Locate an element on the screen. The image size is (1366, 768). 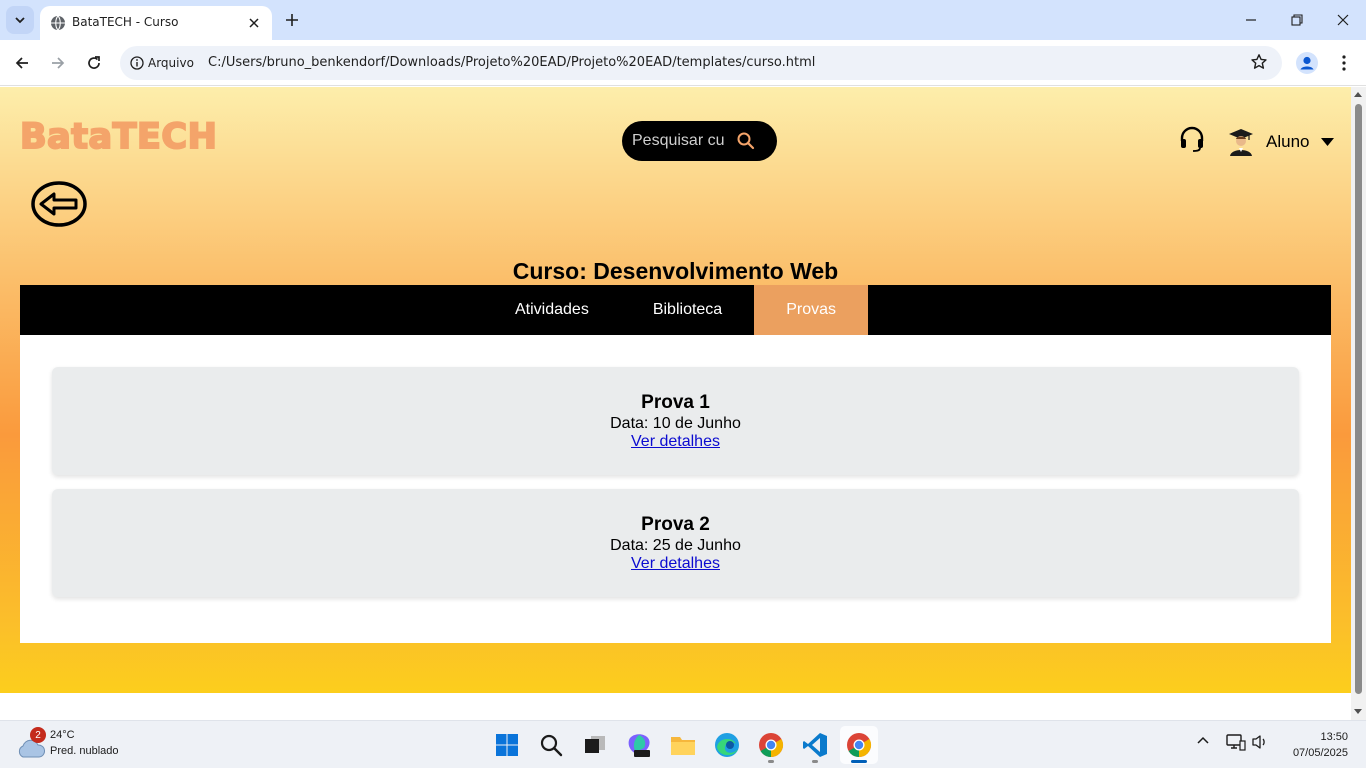
close-icon is located at coordinates (1343, 20).